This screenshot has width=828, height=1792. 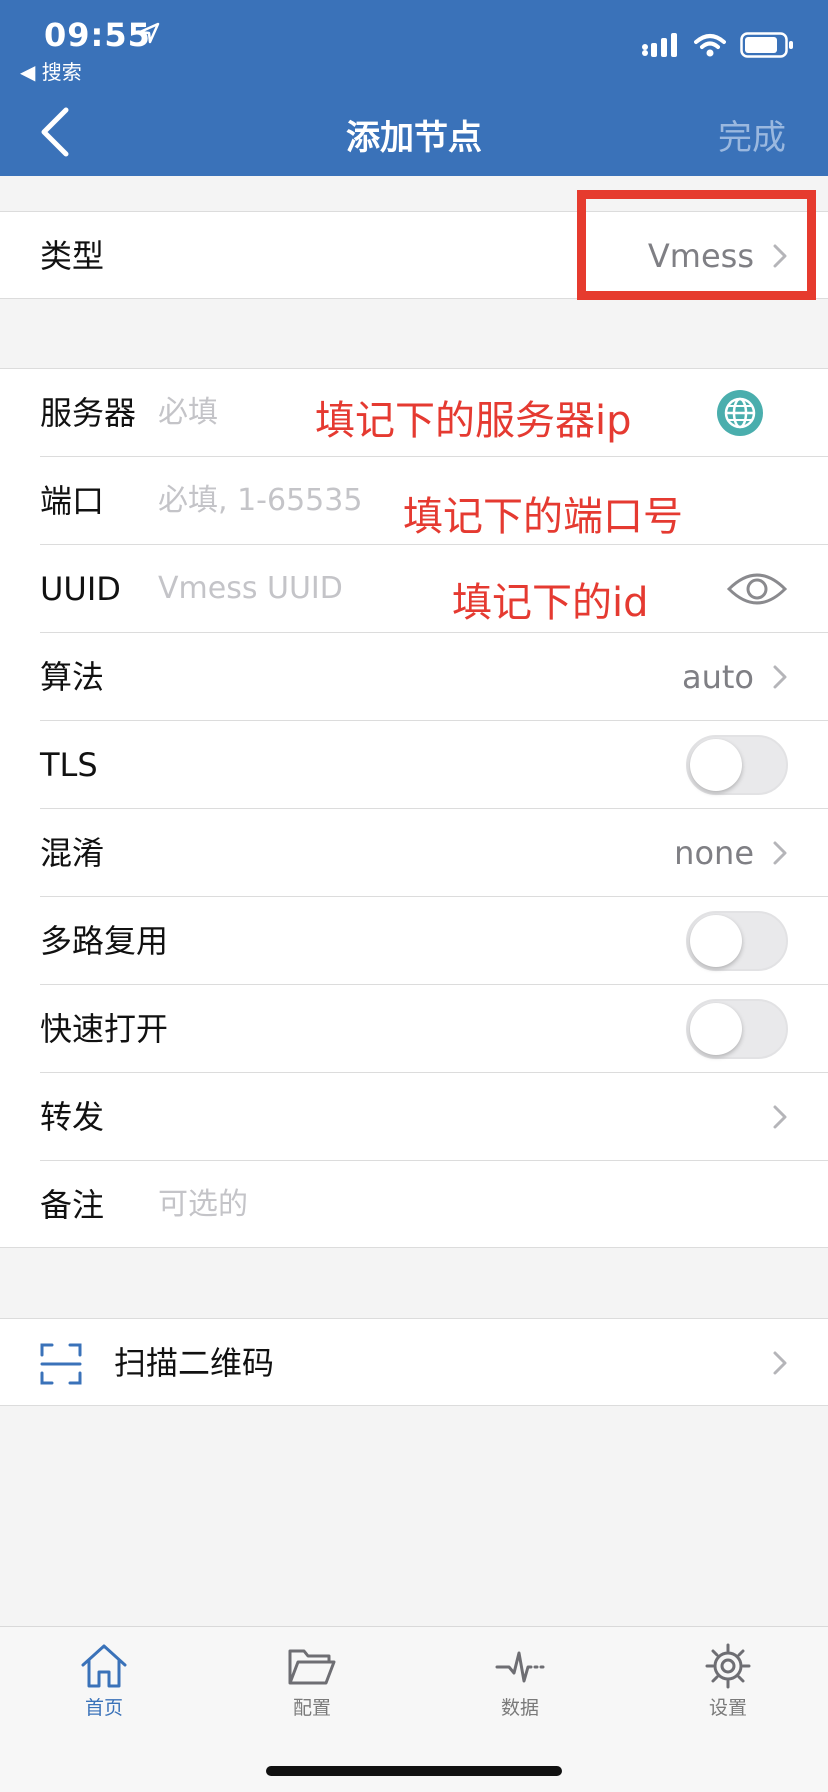 I want to click on uuid-input: Vmess UUID, so click(x=250, y=589).